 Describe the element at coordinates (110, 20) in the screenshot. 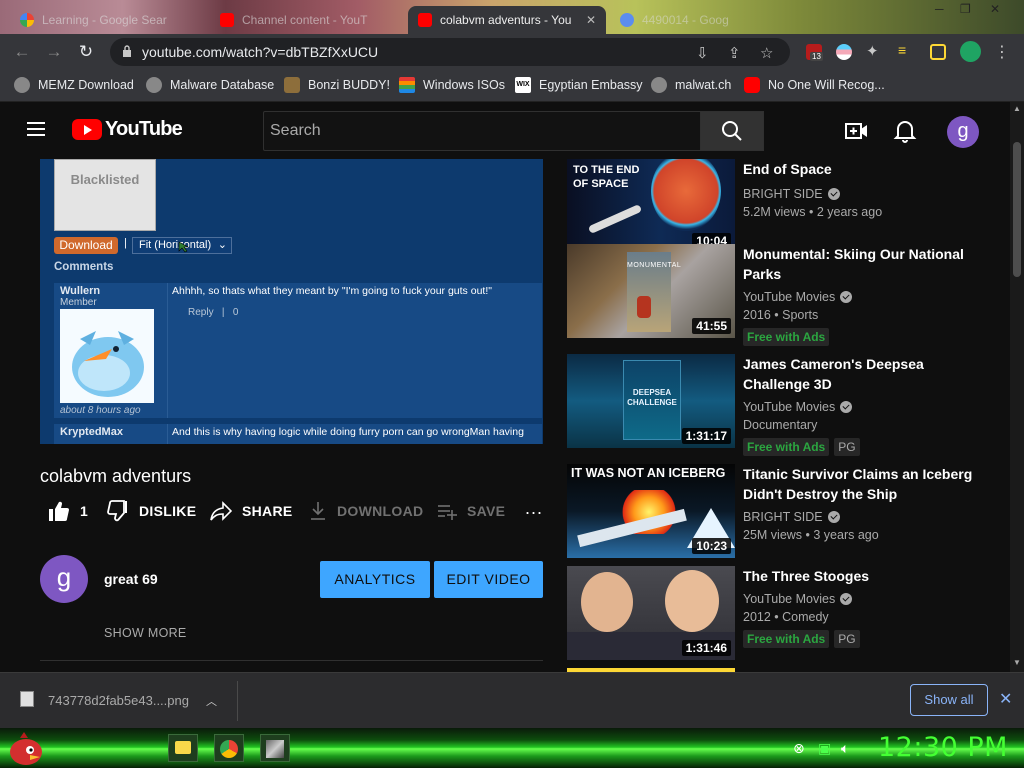

I see `tab-google-search: Learning - Google Sear` at that location.